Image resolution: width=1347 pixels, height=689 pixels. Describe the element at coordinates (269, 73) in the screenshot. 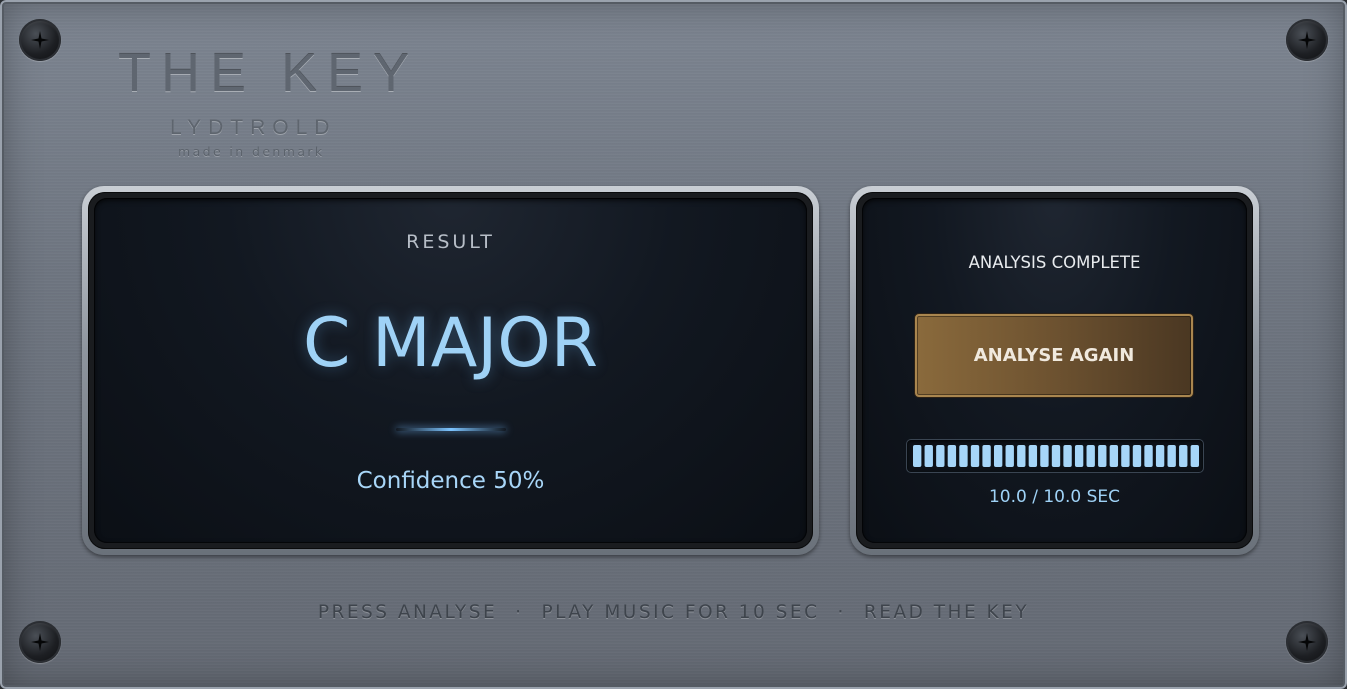

I see `brand-title: THE KEY` at that location.